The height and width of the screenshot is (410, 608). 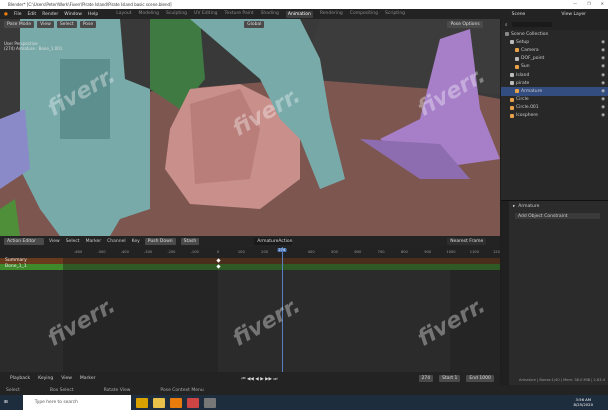 What do you see at coordinates (554, 59) in the screenshot?
I see `outliner-item: DOF_point ◉` at bounding box center [554, 59].